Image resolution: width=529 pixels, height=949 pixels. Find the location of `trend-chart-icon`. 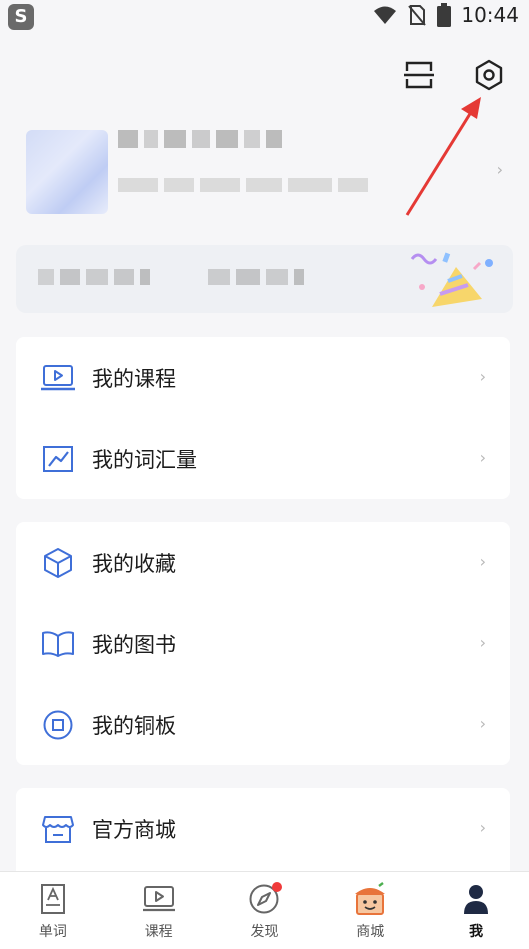

trend-chart-icon is located at coordinates (58, 459).